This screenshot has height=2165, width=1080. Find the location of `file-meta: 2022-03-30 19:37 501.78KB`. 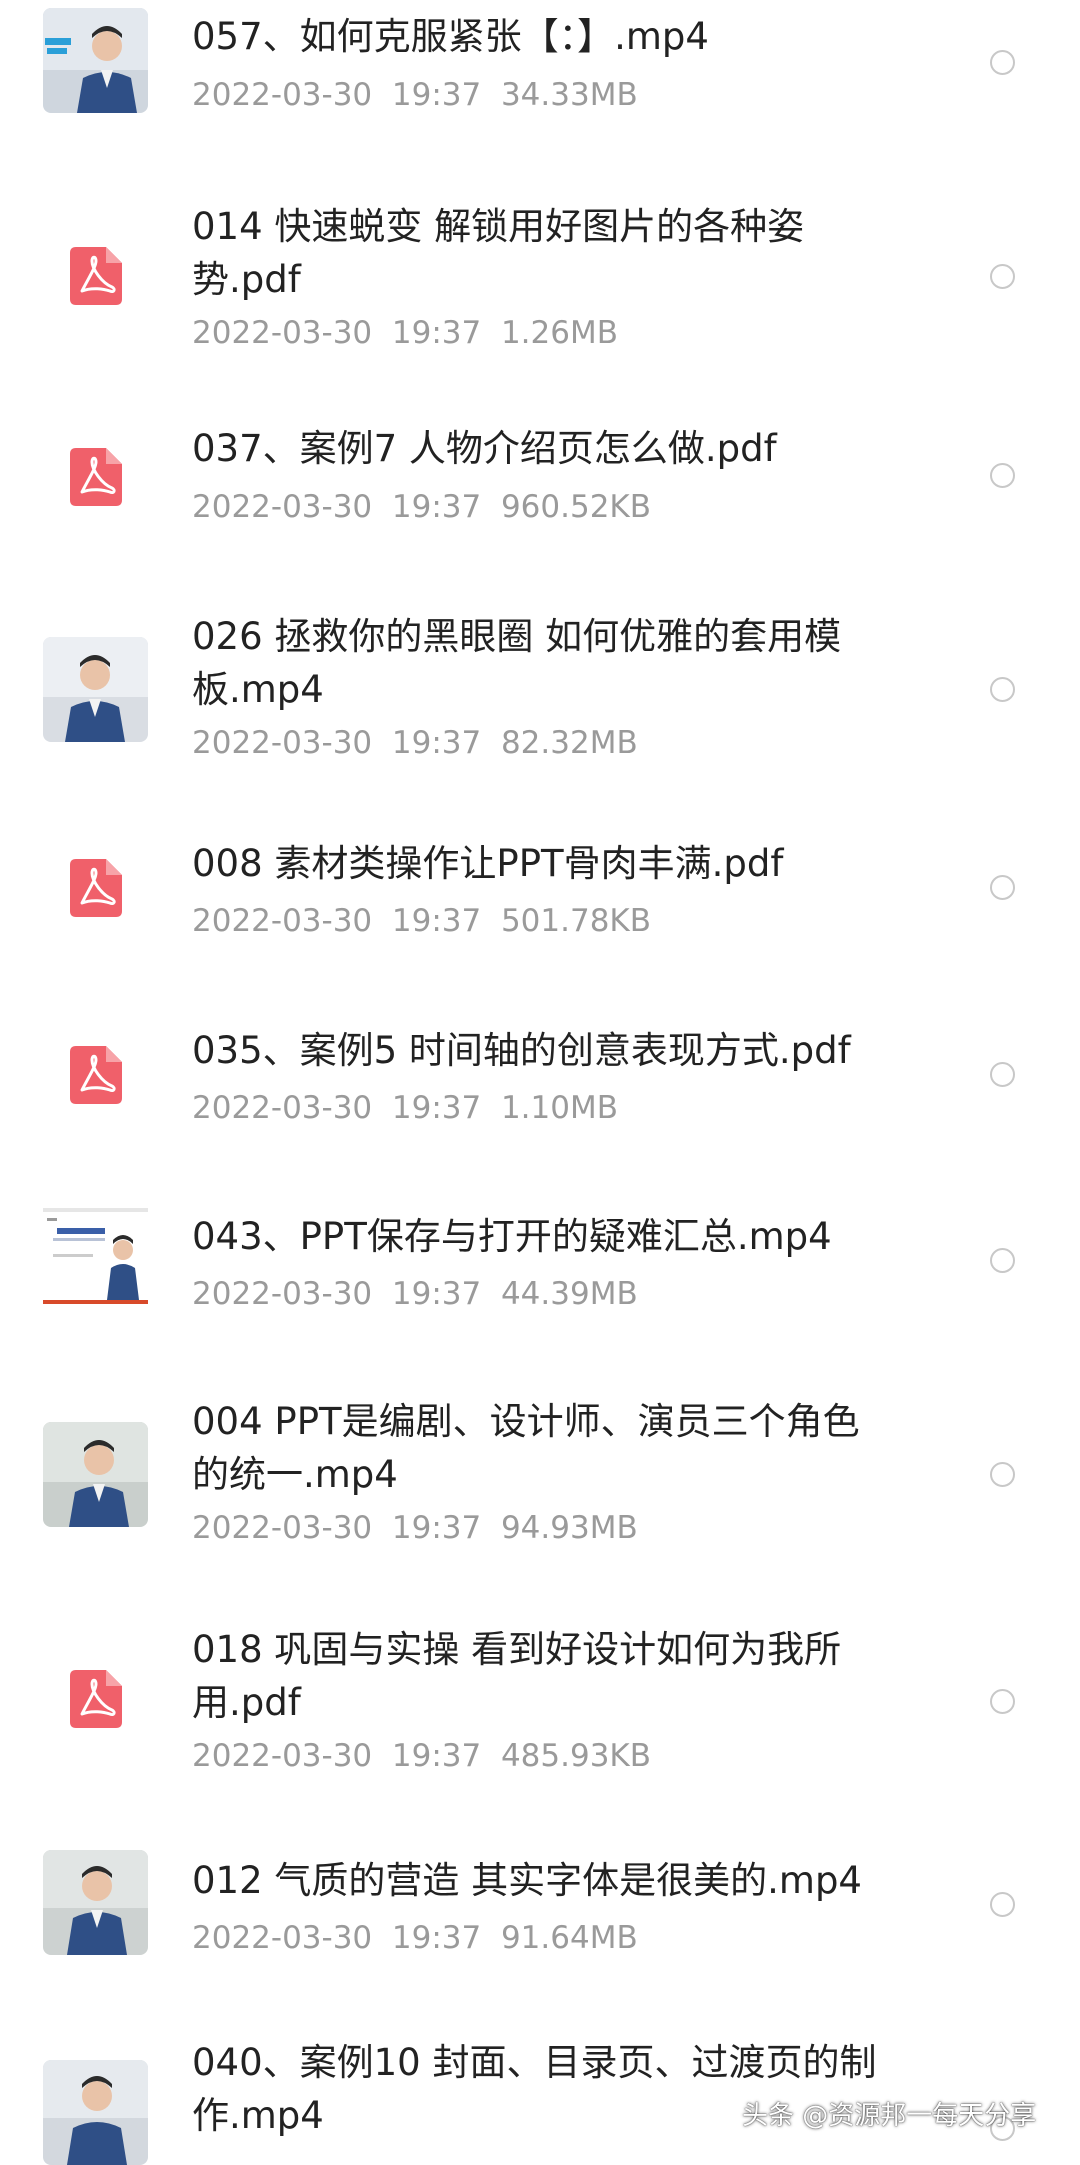

file-meta: 2022-03-30 19:37 501.78KB is located at coordinates (421, 921).